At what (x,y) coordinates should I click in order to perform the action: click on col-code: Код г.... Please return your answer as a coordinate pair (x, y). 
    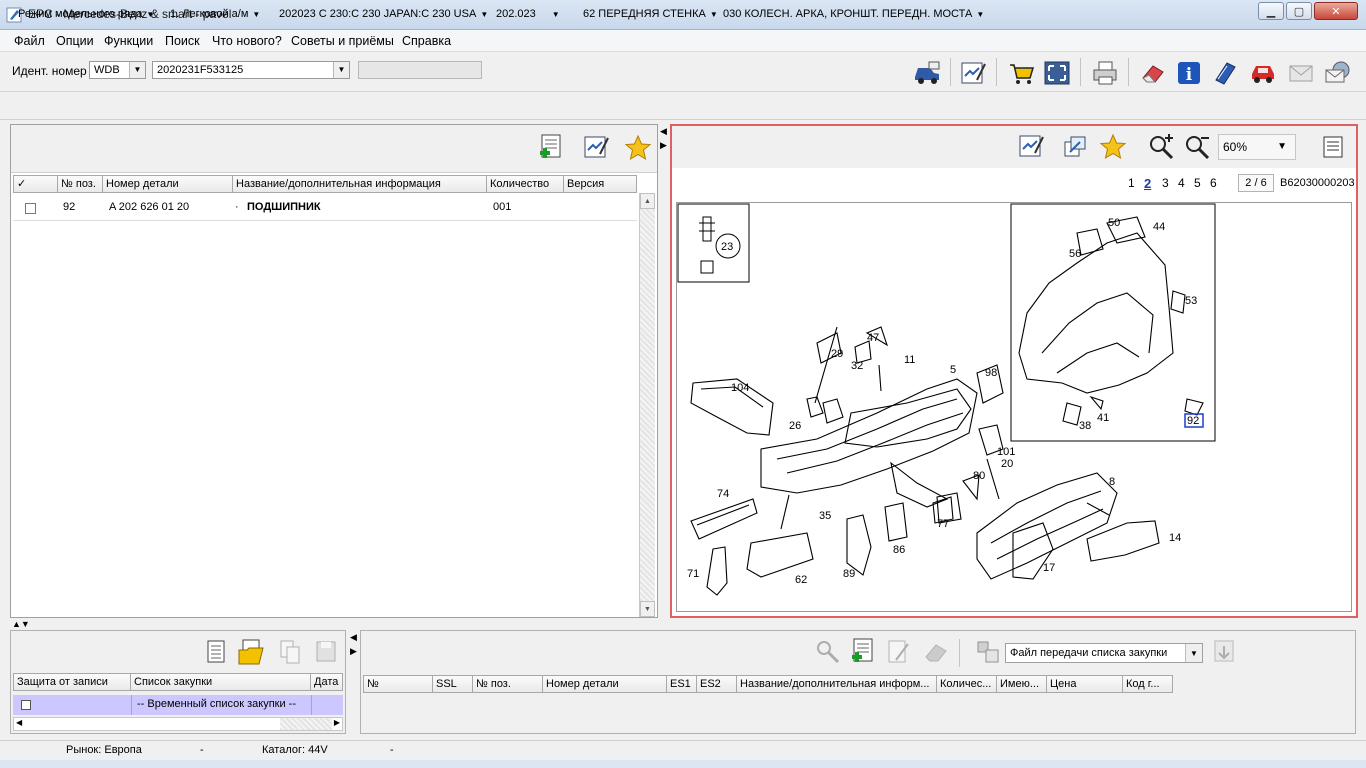
    Looking at the image, I should click on (1148, 684).